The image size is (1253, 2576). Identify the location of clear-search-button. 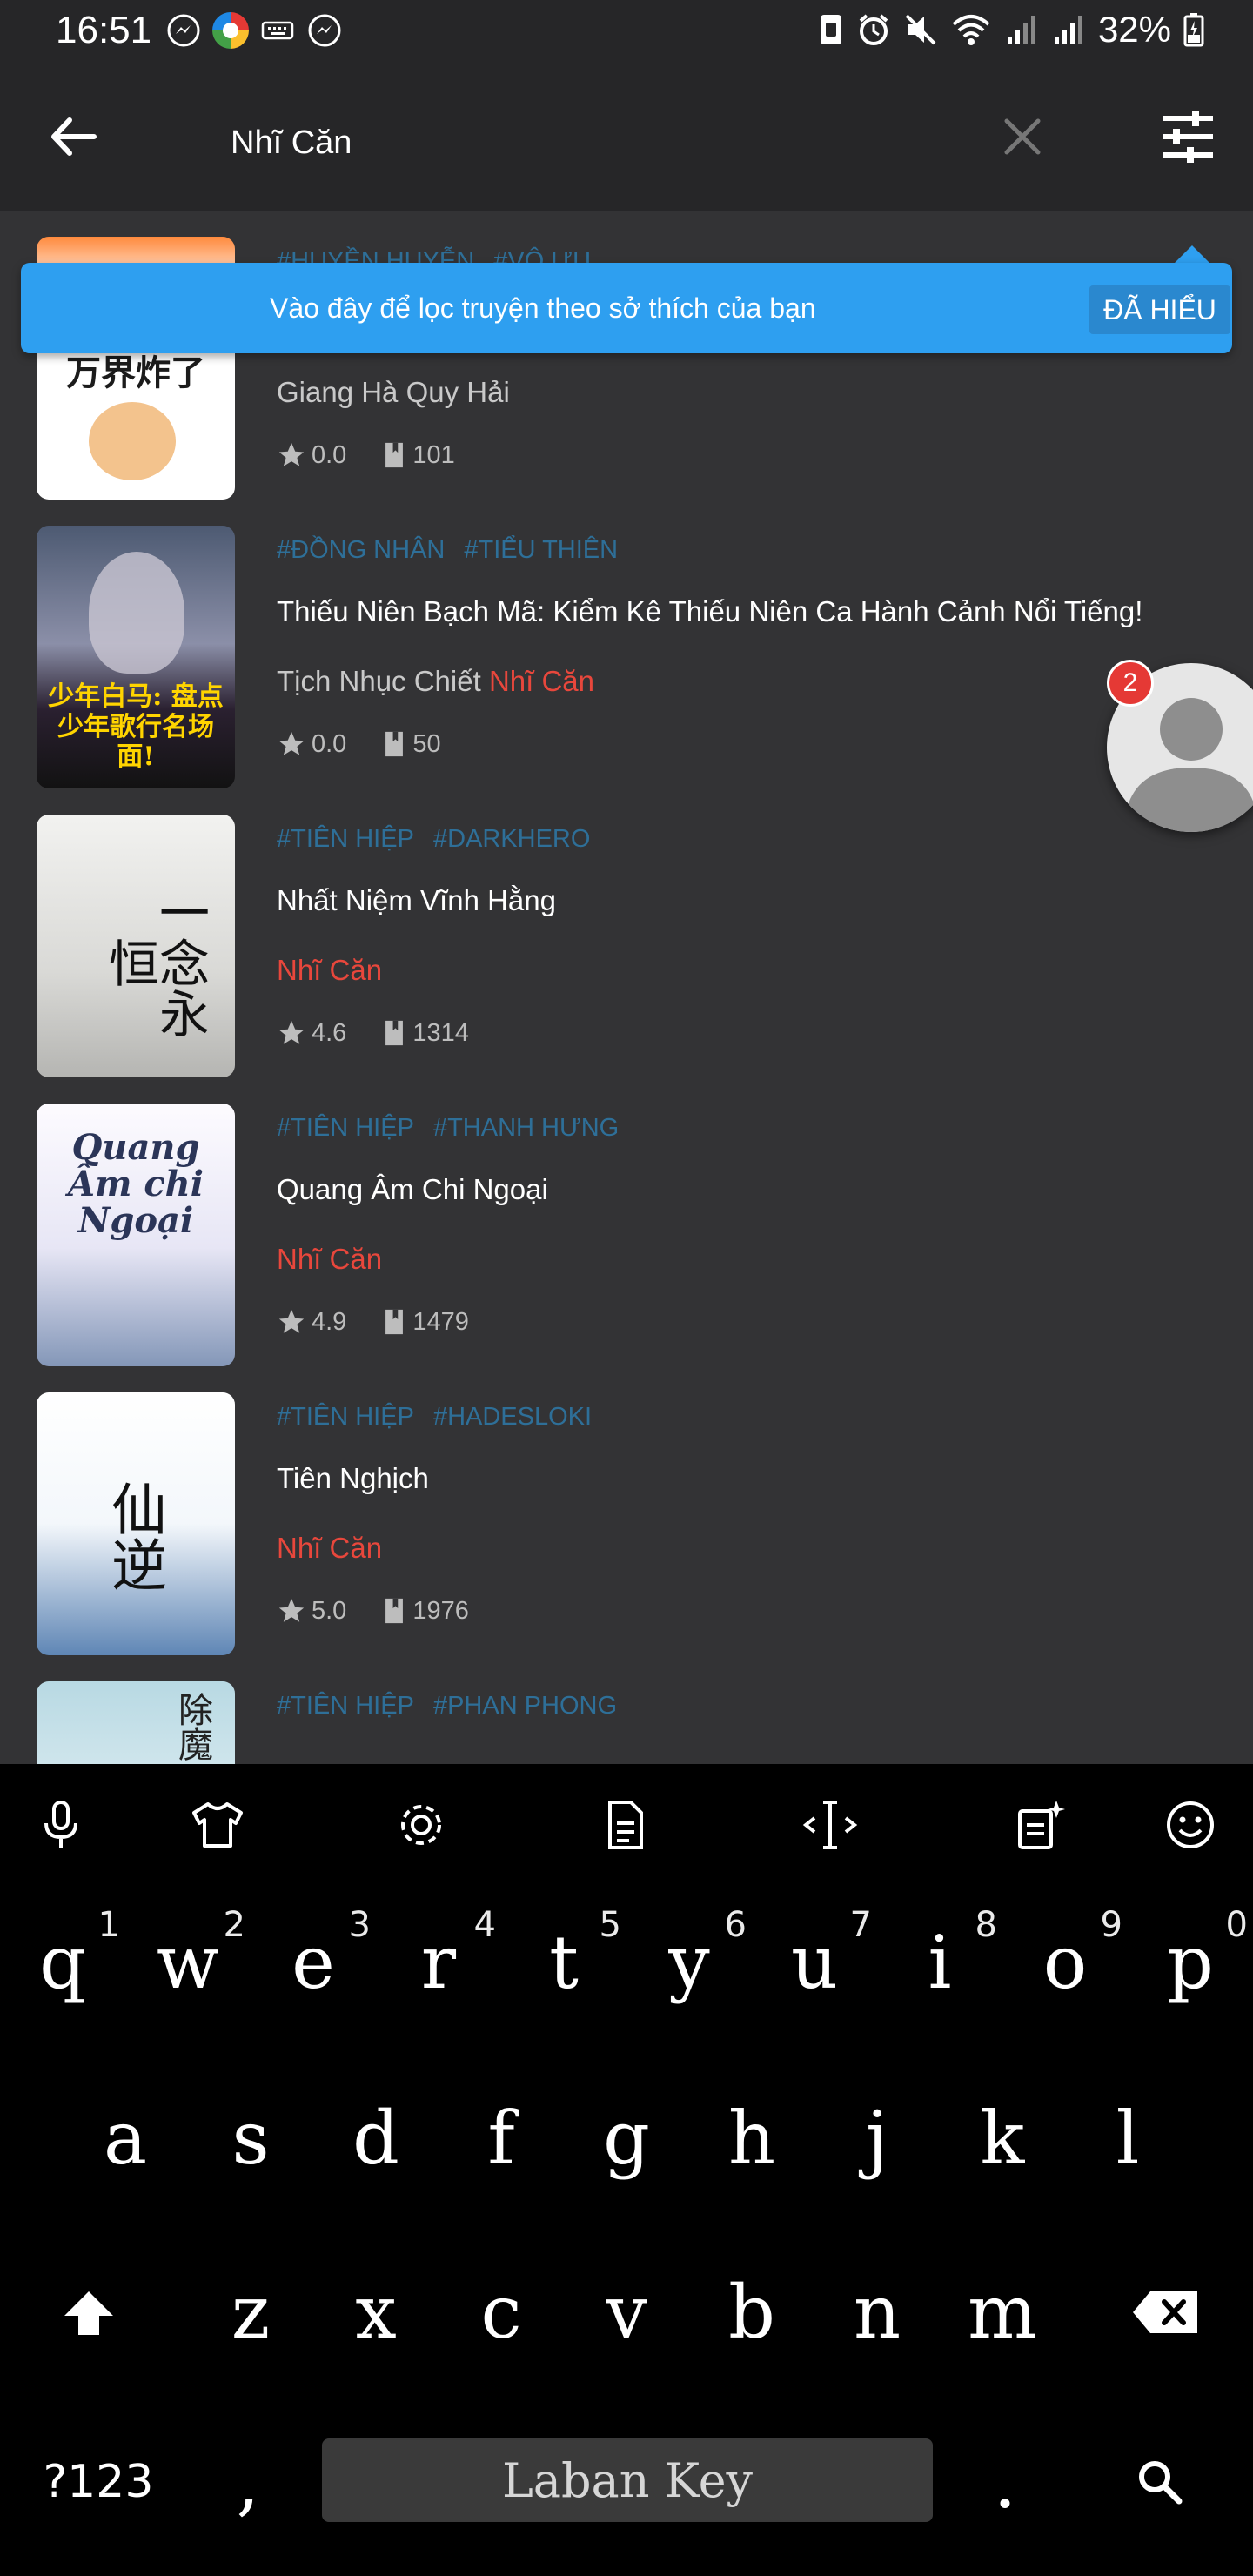
(1022, 137).